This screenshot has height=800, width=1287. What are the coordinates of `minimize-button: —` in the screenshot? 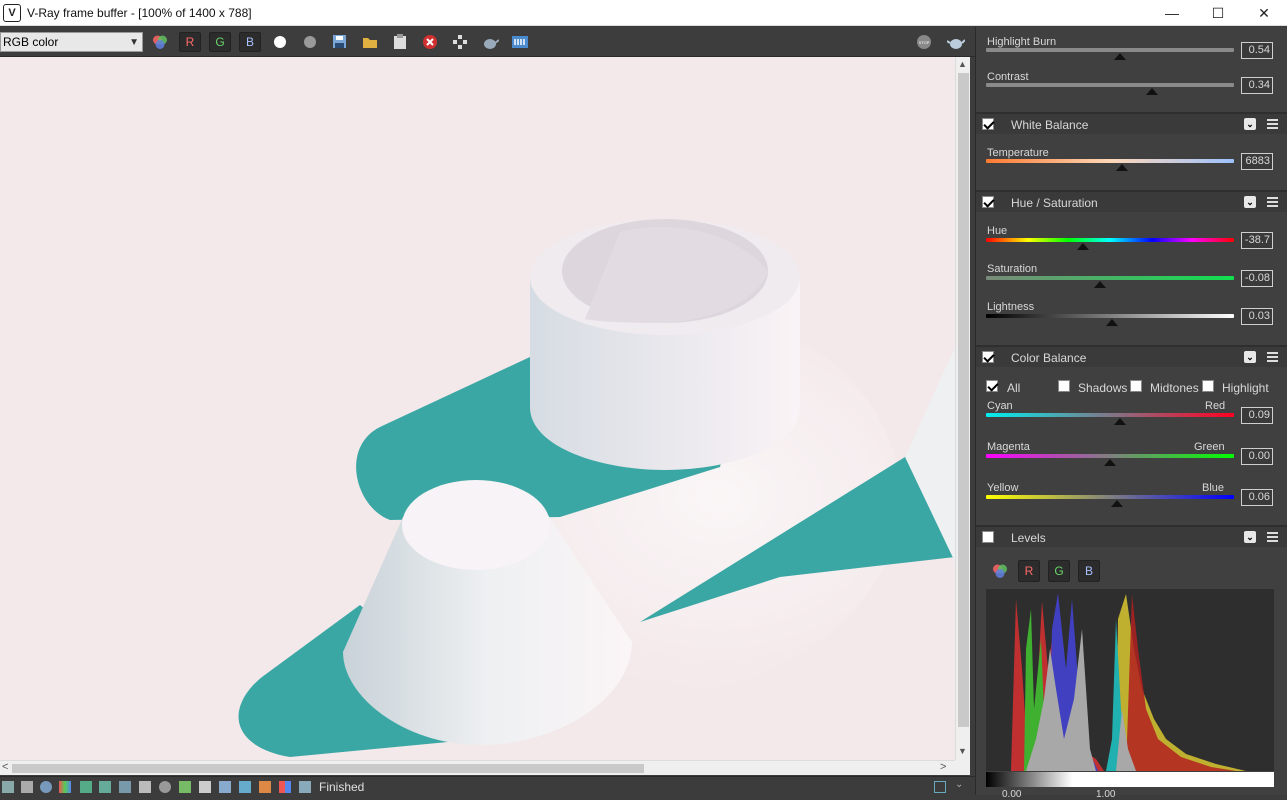 It's located at (1172, 13).